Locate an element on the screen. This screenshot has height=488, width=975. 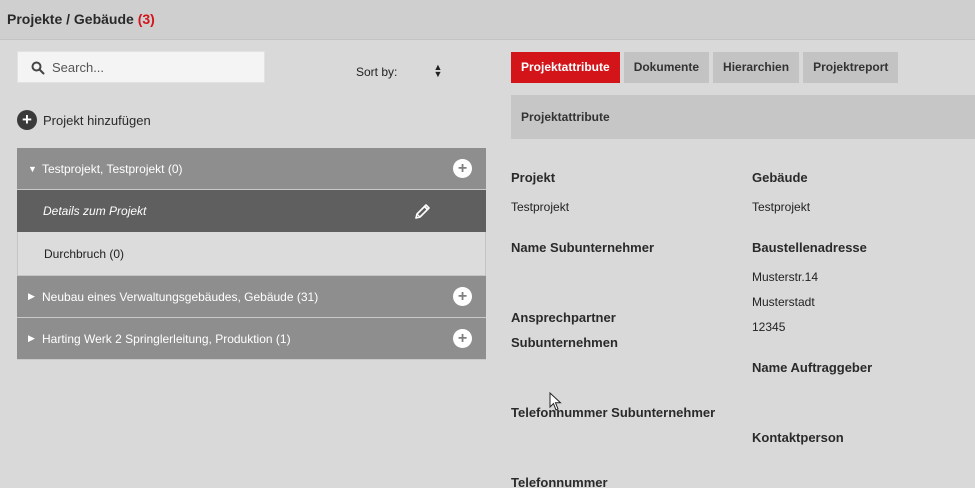
baustelle-street: Musterstr.14 is located at coordinates (785, 277).